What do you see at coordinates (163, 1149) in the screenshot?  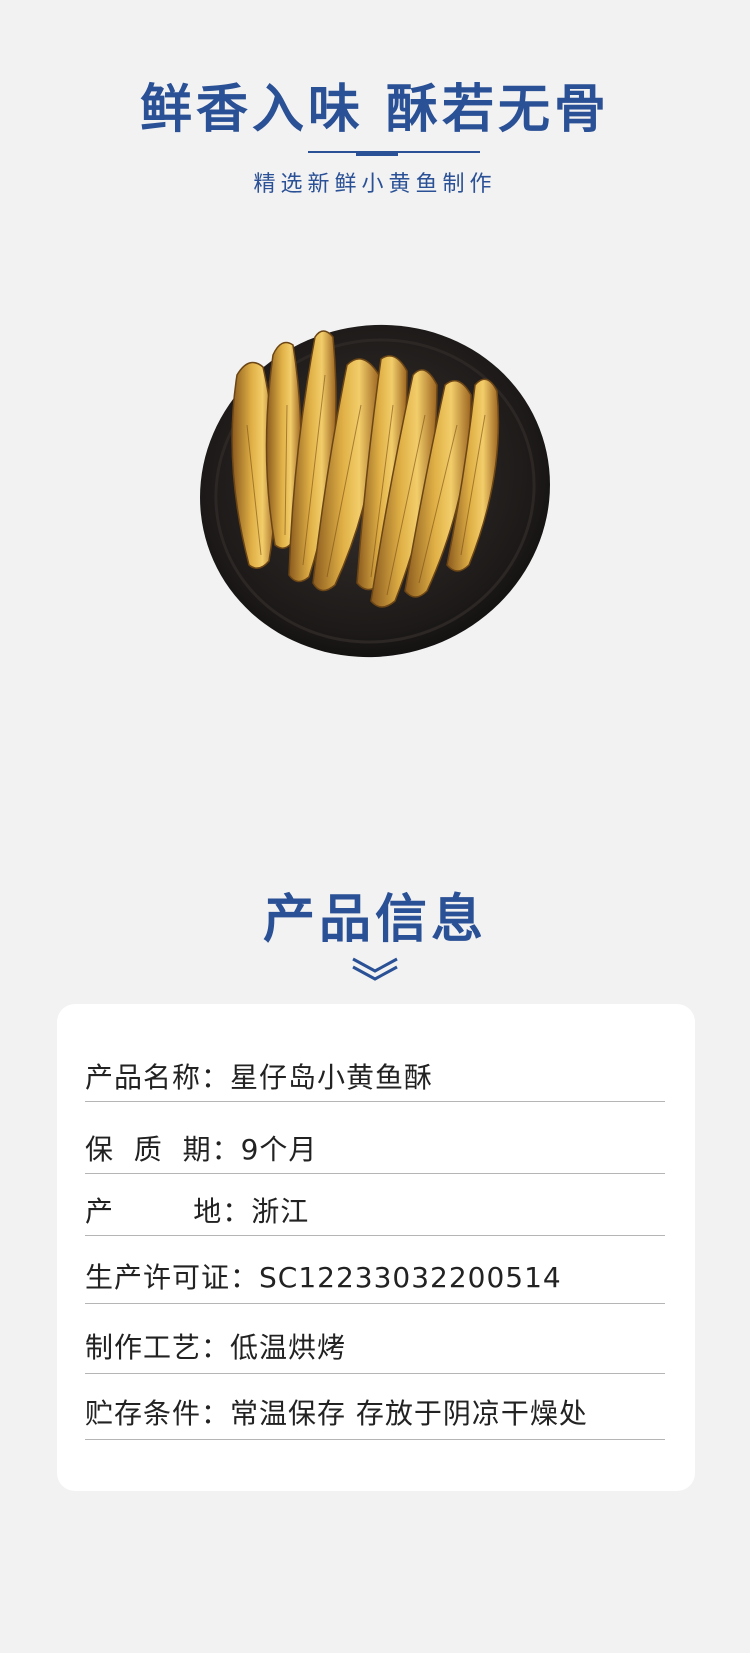 I see `info-label: 保 质 期：` at bounding box center [163, 1149].